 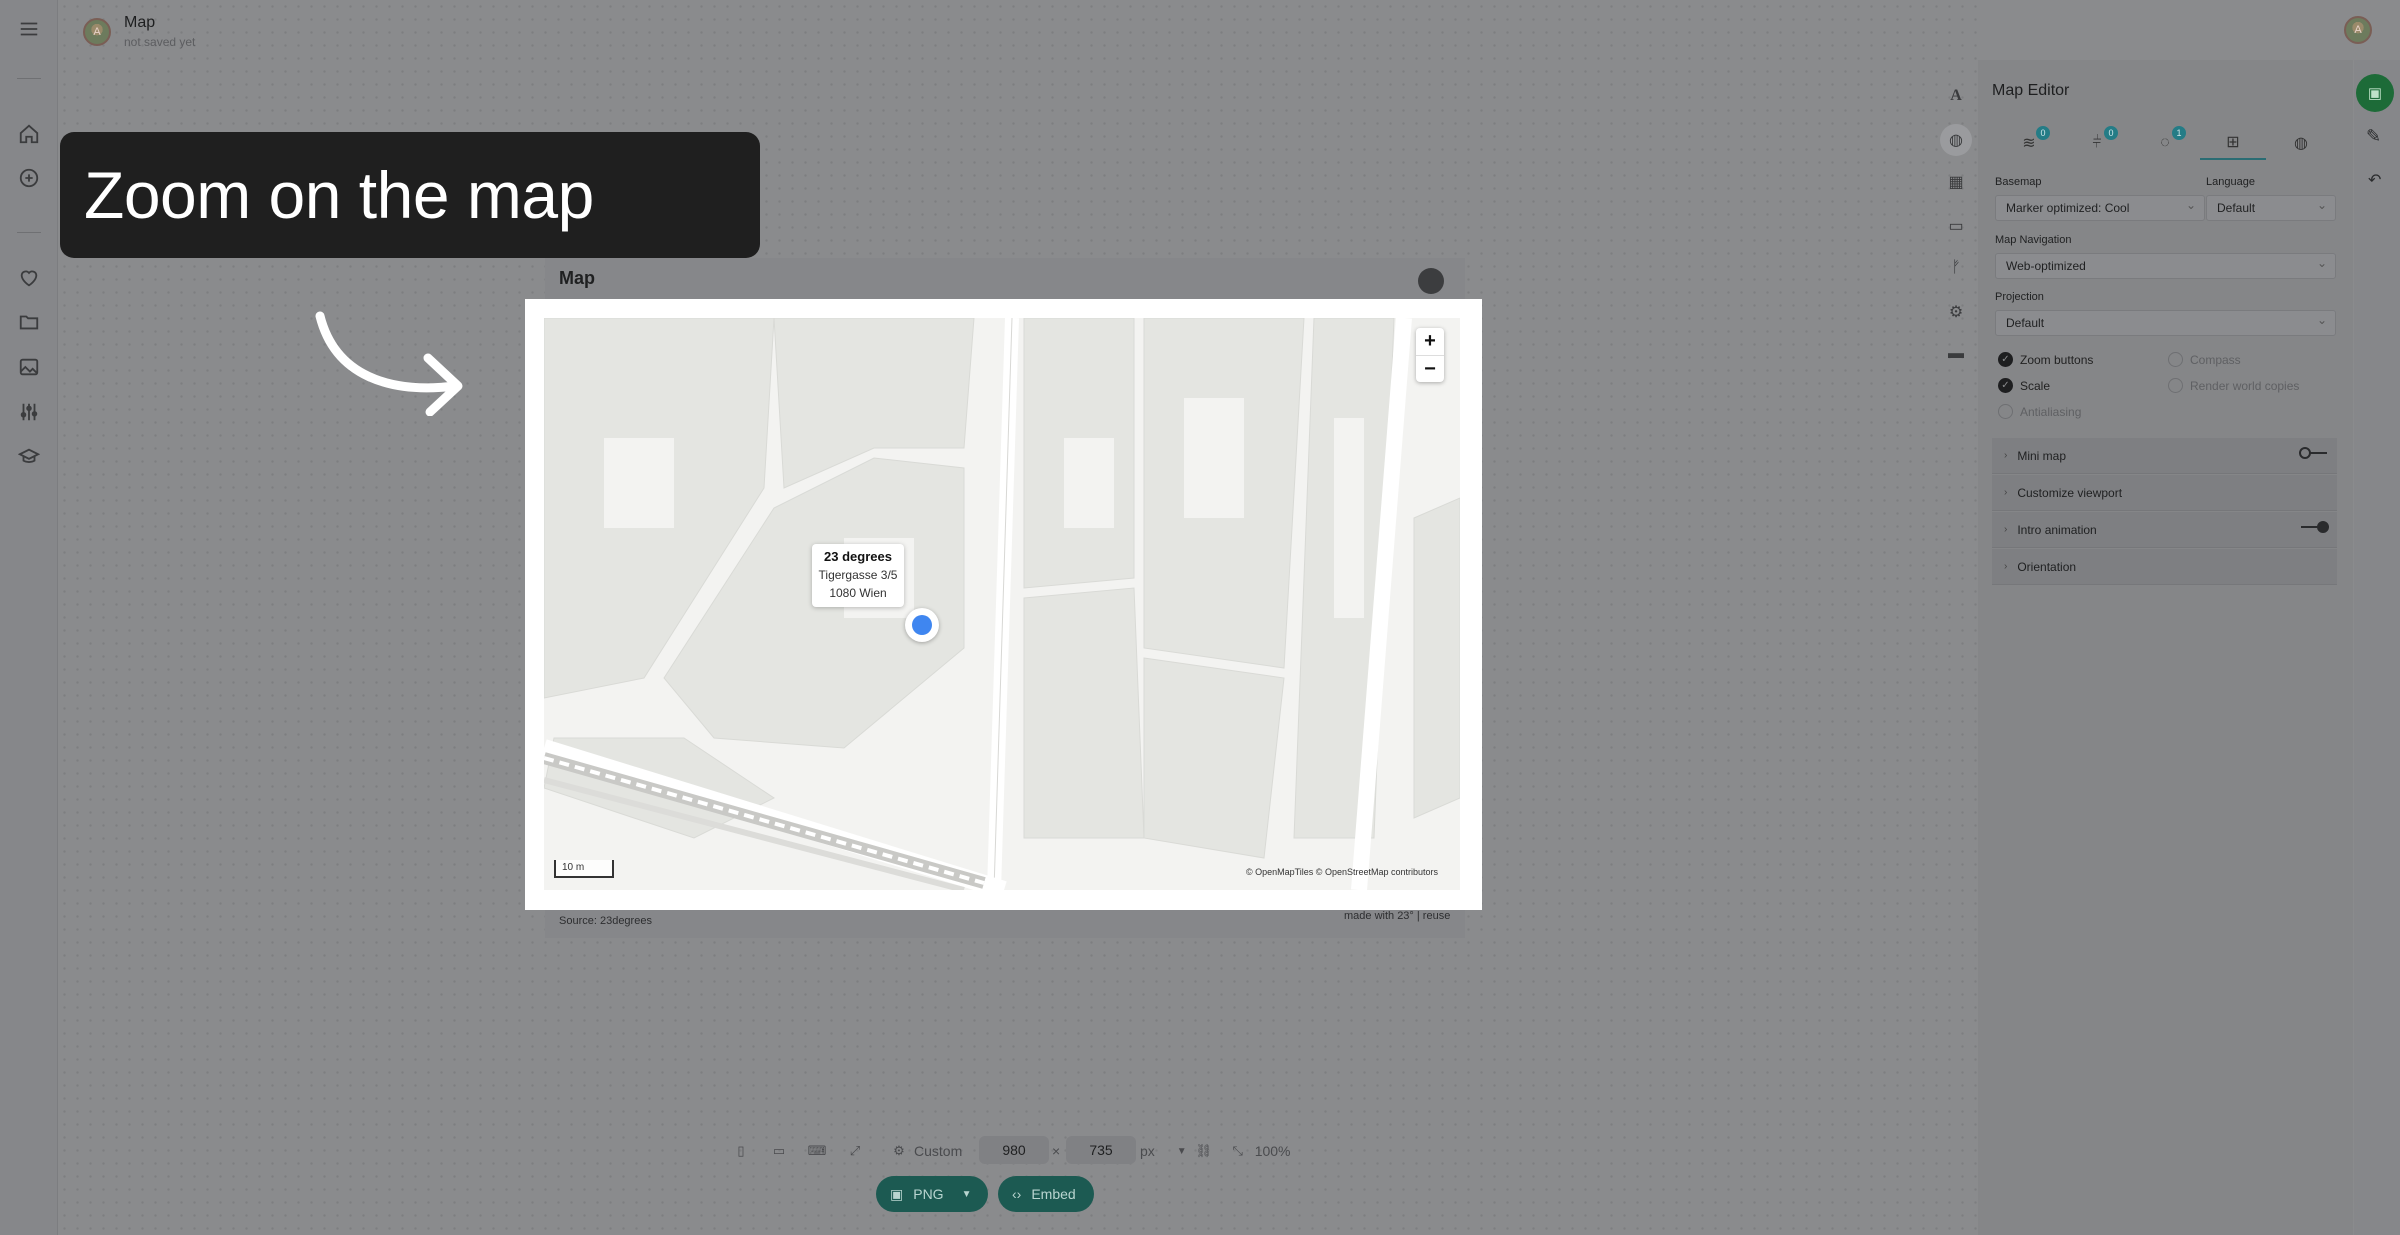 What do you see at coordinates (779, 1151) in the screenshot?
I see `tablet-icon: ▭` at bounding box center [779, 1151].